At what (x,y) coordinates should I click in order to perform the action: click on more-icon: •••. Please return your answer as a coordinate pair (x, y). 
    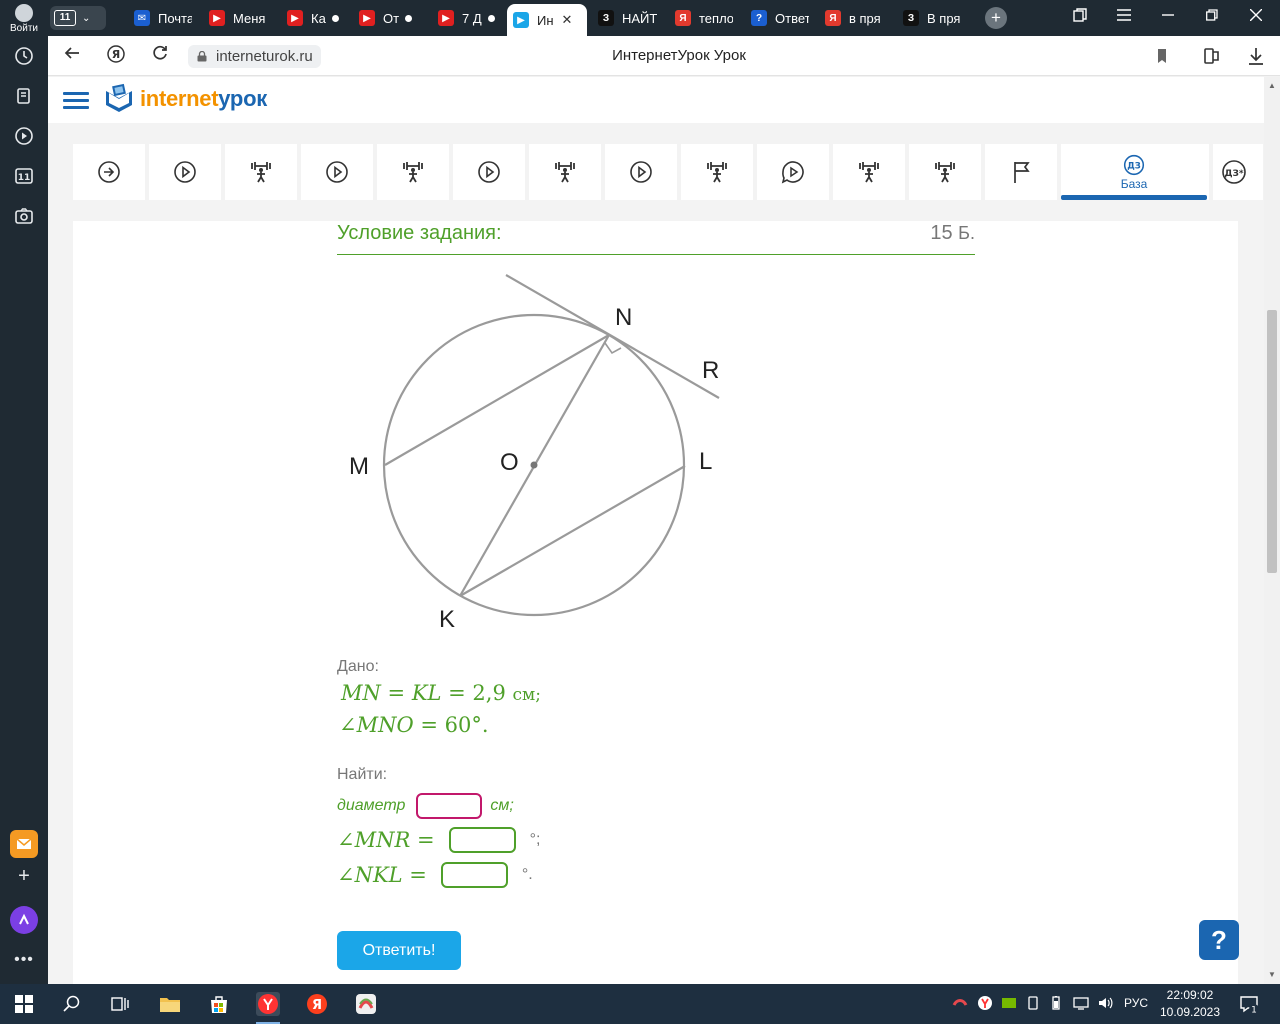
    Looking at the image, I should click on (24, 960).